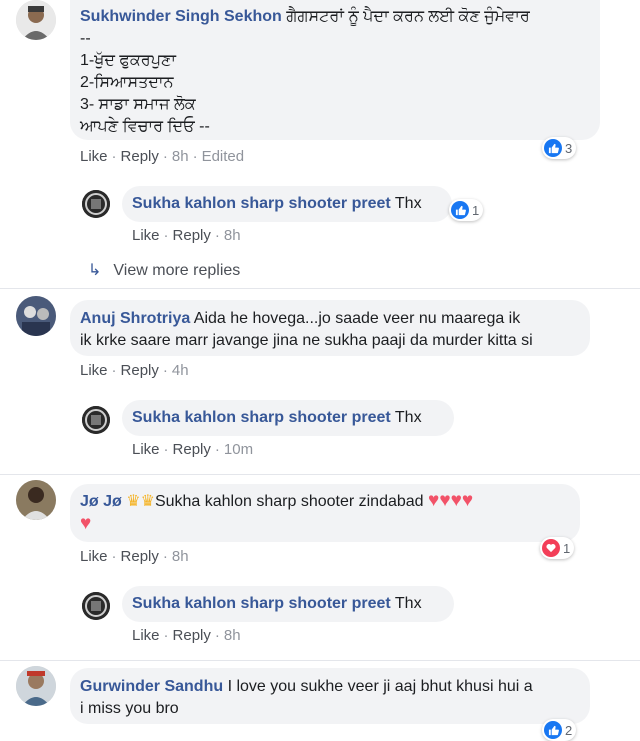 Image resolution: width=640 pixels, height=741 pixels. What do you see at coordinates (162, 156) in the screenshot?
I see `comment-actions: Like · Reply · 8h · Edited` at bounding box center [162, 156].